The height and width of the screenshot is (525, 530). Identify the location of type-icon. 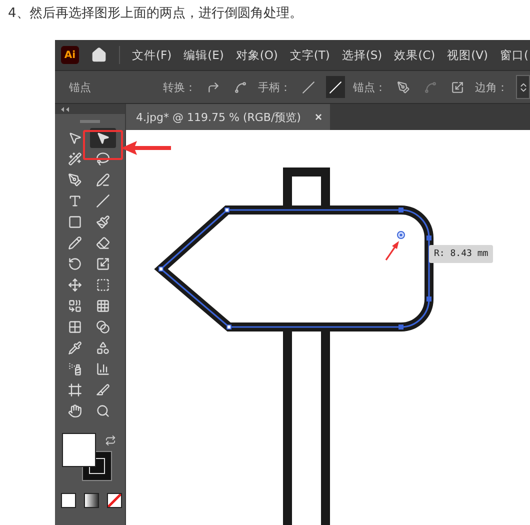
(75, 201).